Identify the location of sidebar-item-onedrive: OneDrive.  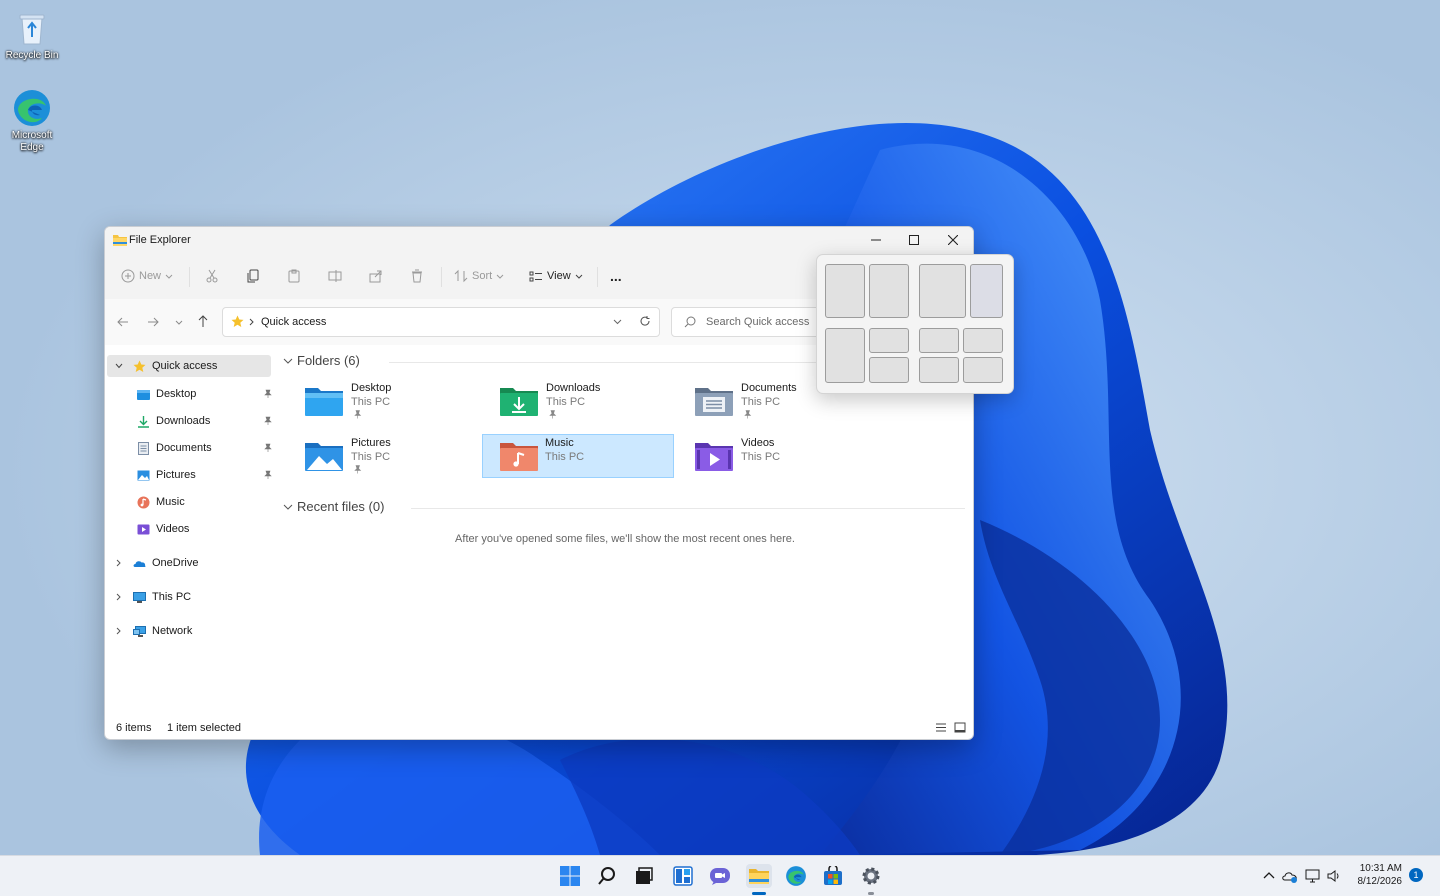
(189, 563).